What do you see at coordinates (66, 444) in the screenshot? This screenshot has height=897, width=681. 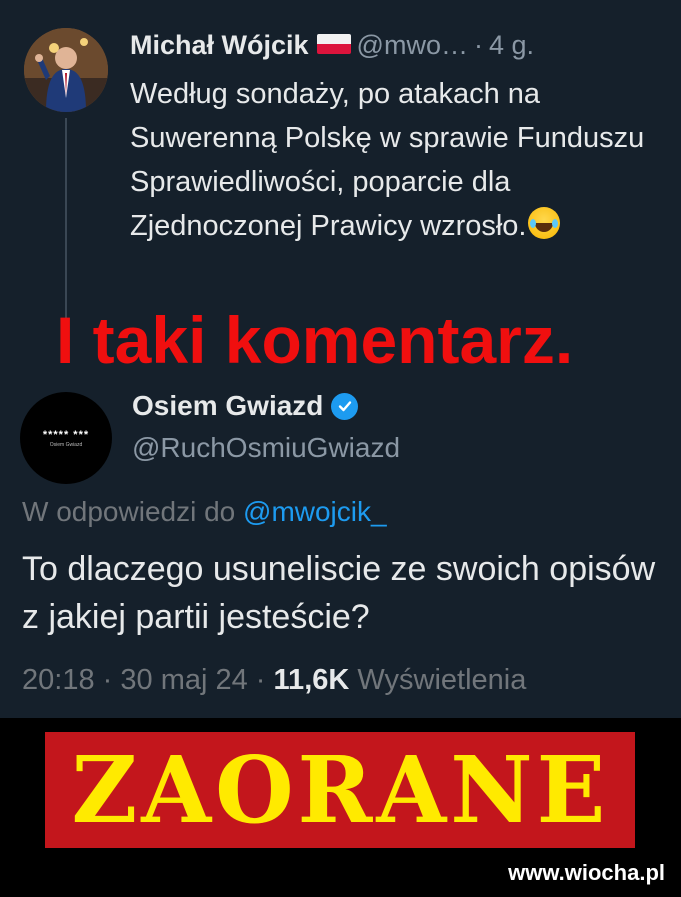 I see `avatar-subtext: Osiem Gwiazd` at bounding box center [66, 444].